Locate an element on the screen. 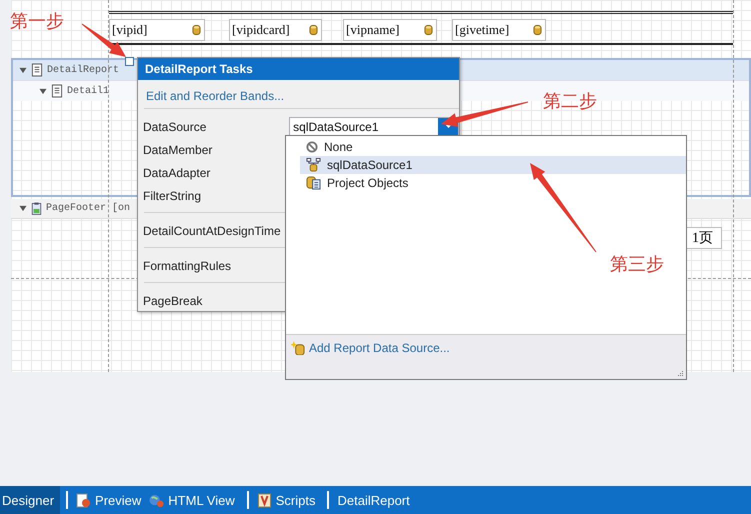 The image size is (751, 514). property-label: DataMember is located at coordinates (178, 149).